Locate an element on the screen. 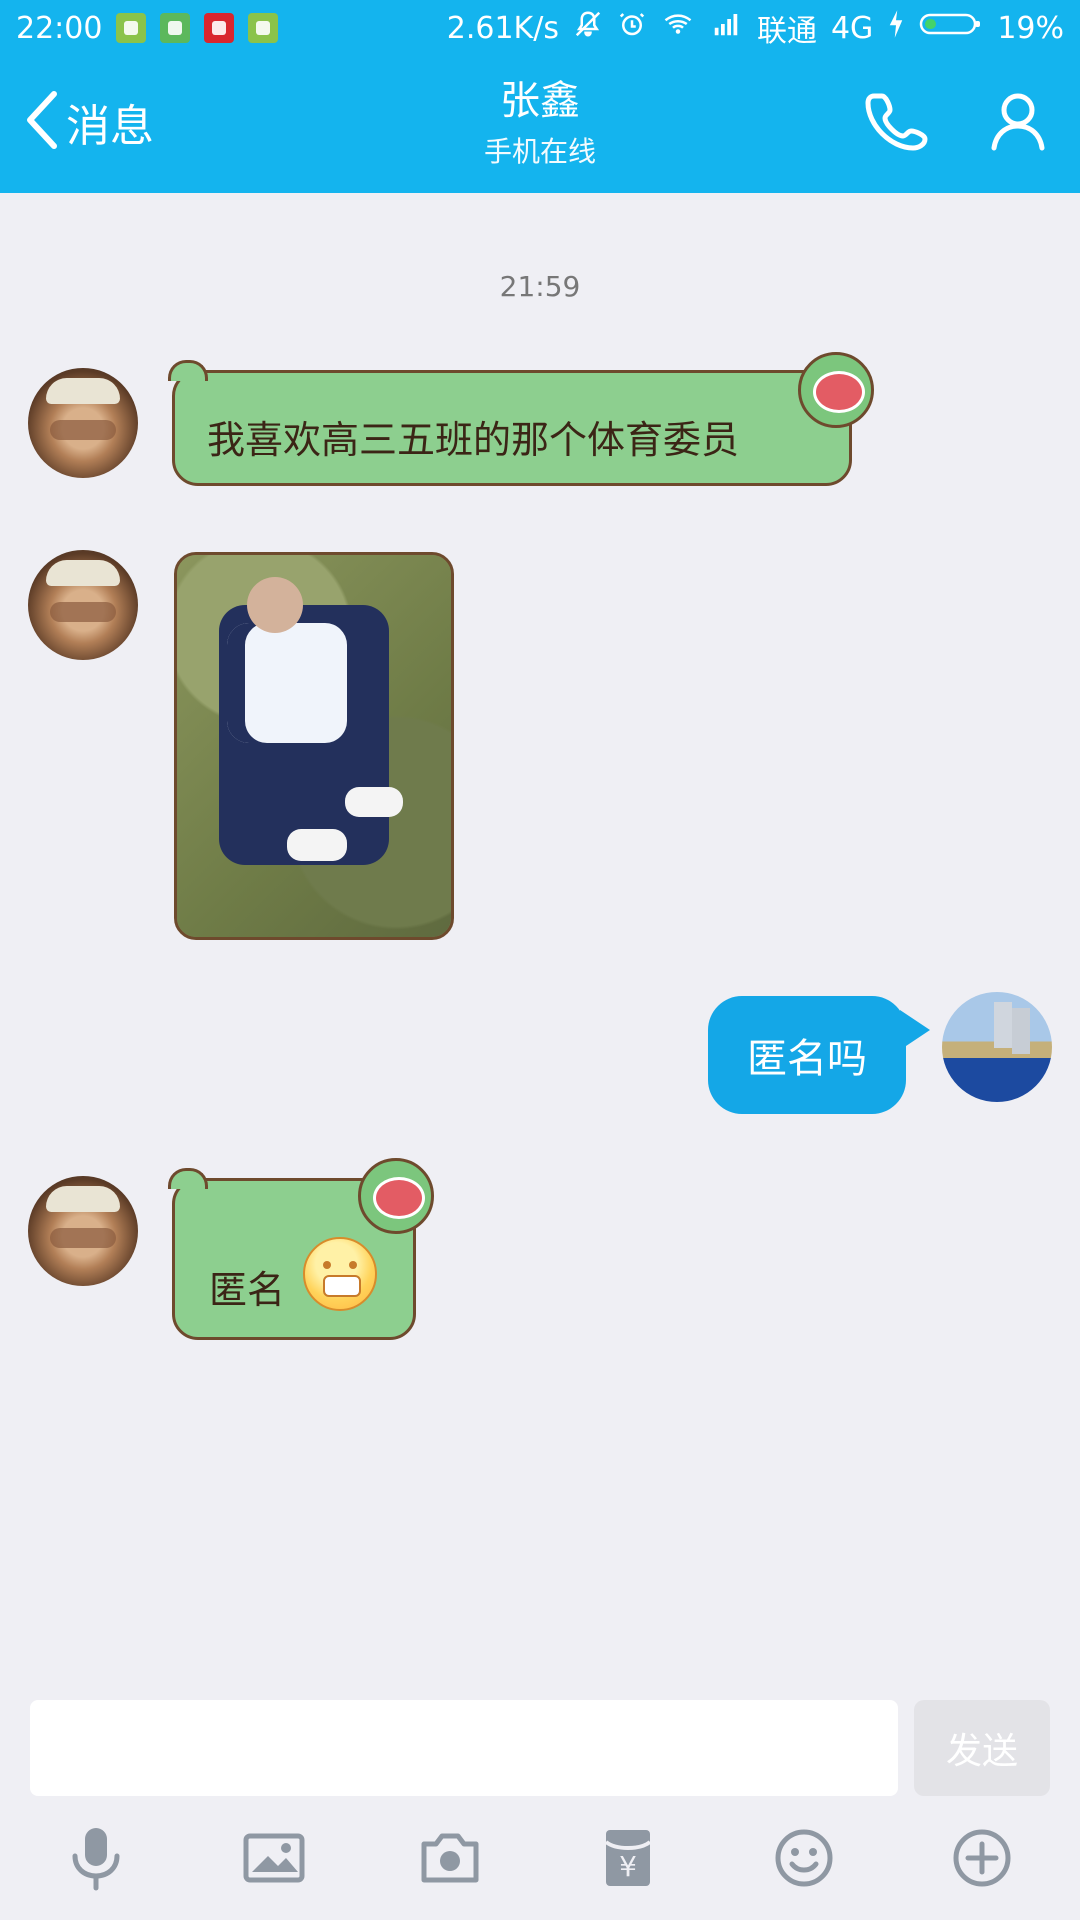 This screenshot has height=1920, width=1080. music-app-icon is located at coordinates (219, 28).